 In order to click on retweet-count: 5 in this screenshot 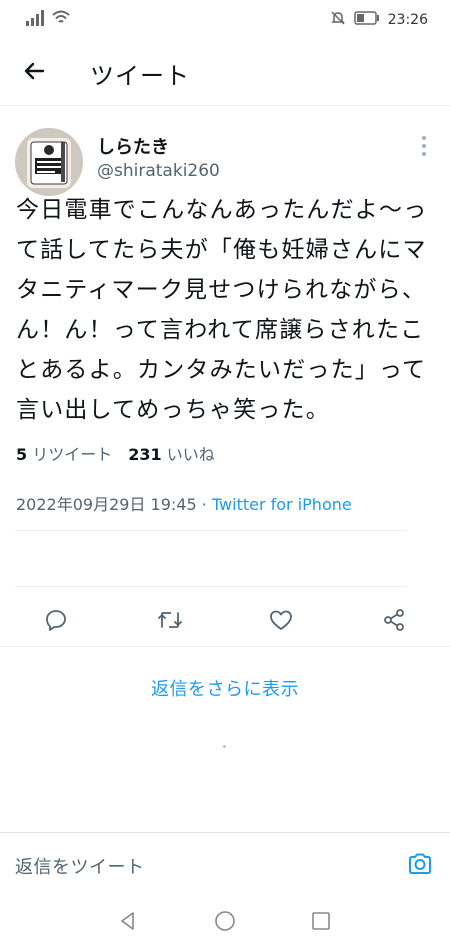, I will do `click(21, 454)`.